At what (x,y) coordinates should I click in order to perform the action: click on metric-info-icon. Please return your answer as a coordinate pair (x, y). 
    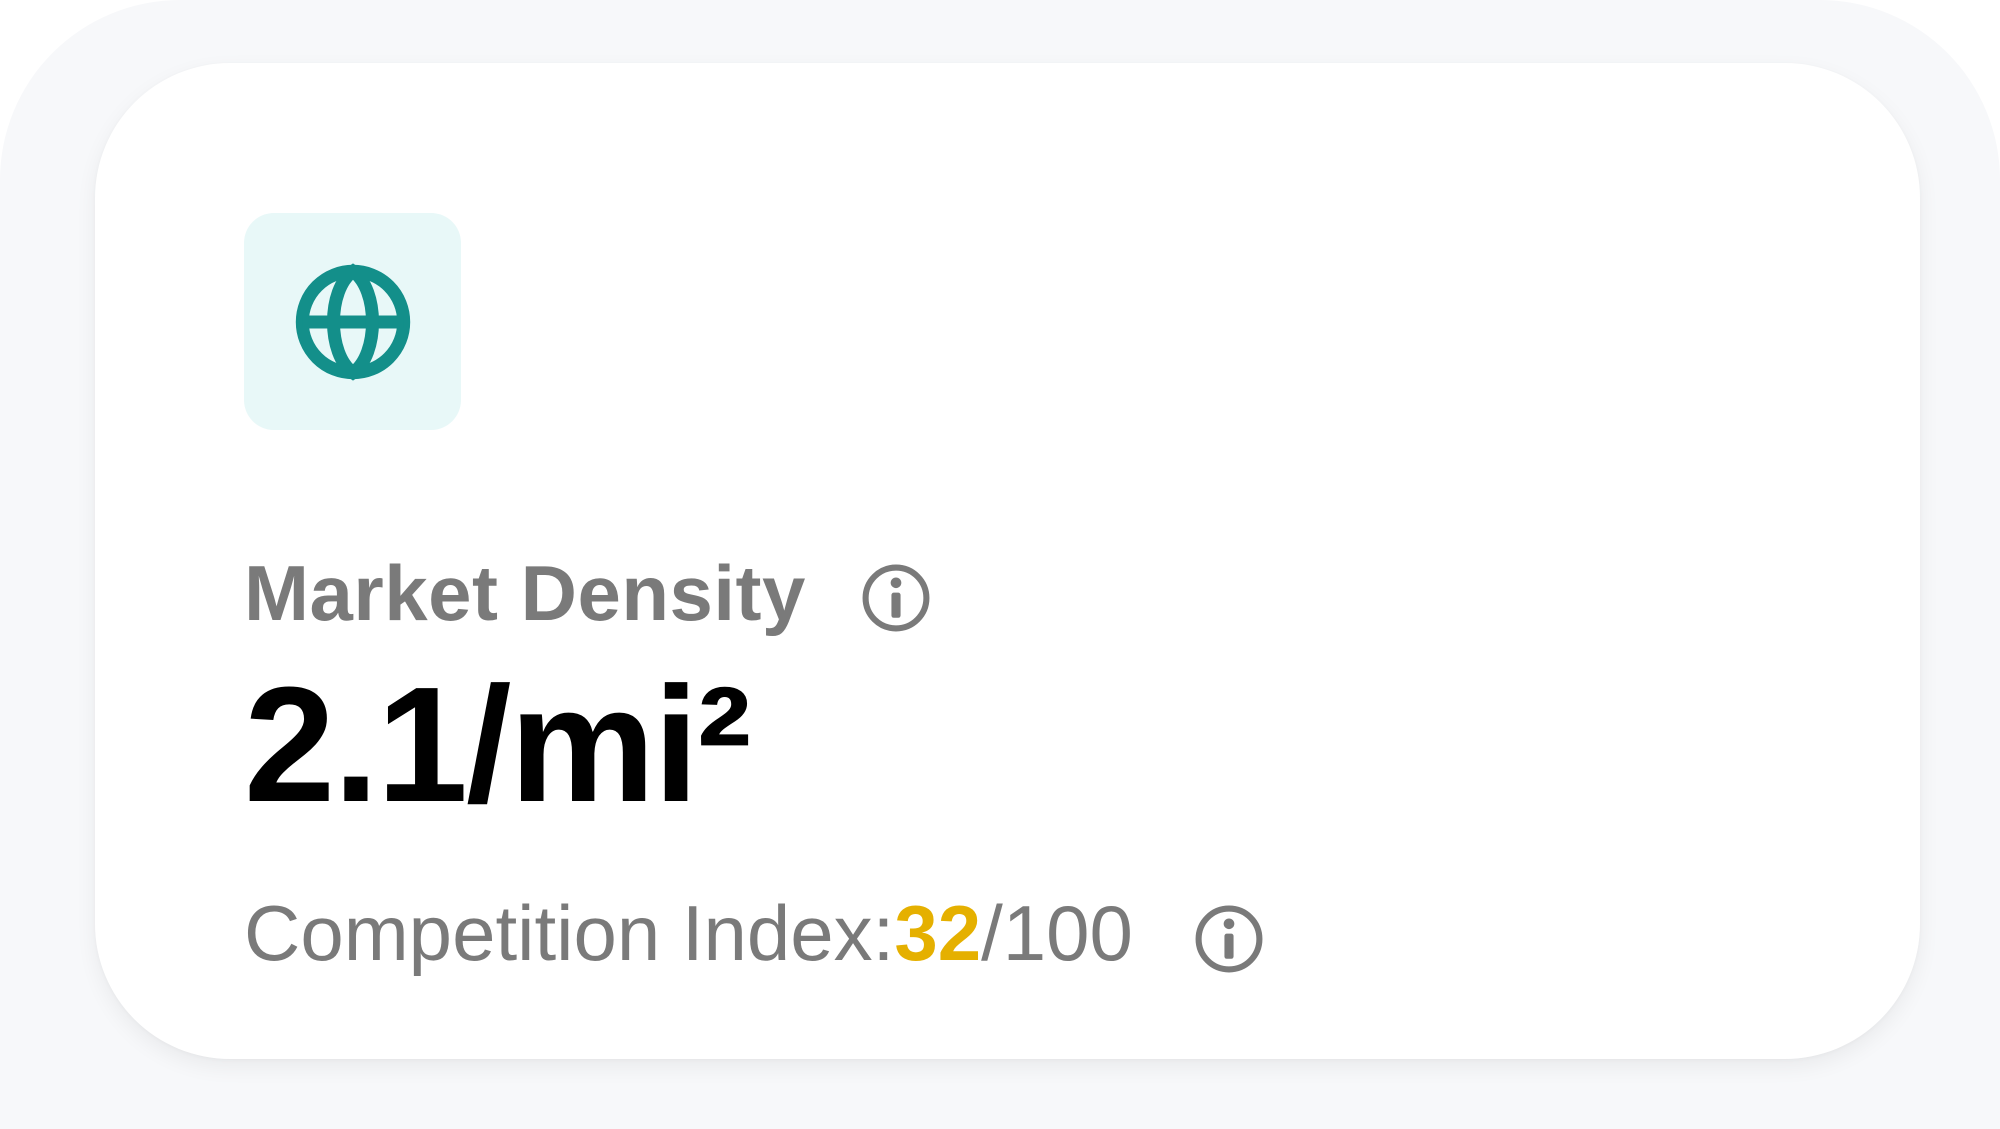
    Looking at the image, I should click on (896, 598).